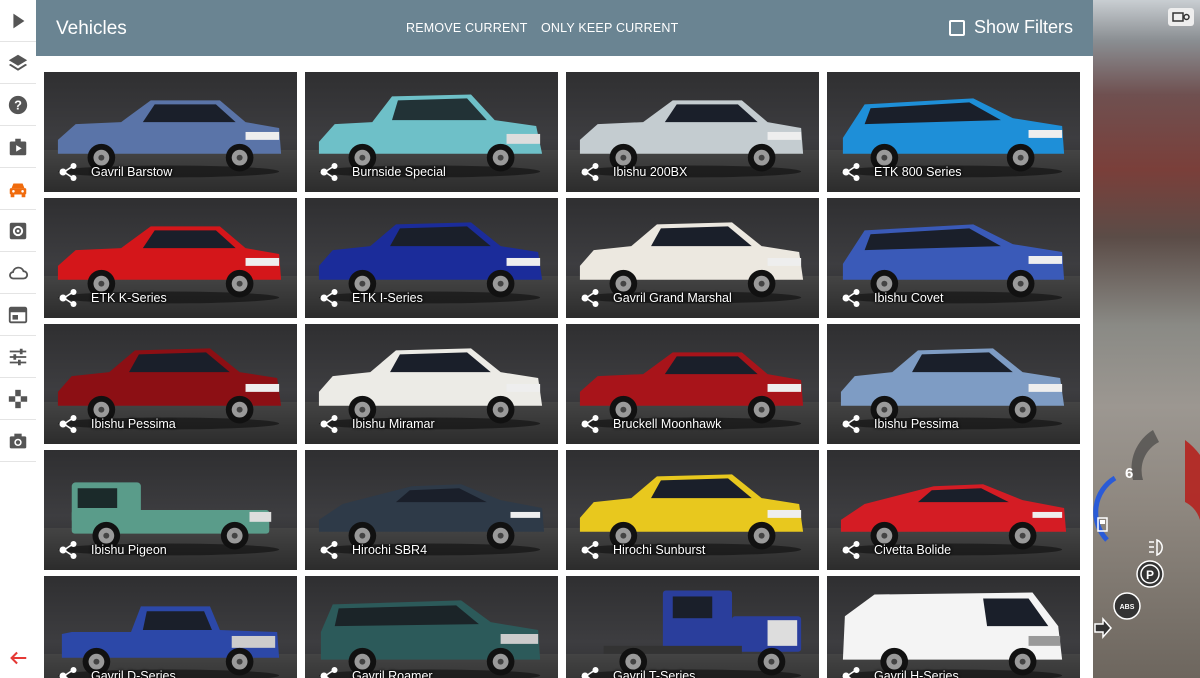 The image size is (1200, 678). I want to click on vehicle-name: Gavril Roamer, so click(392, 673).